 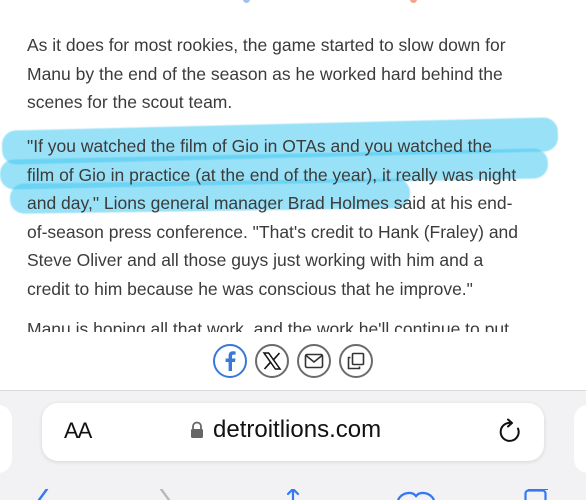 What do you see at coordinates (293, 361) in the screenshot?
I see `share-bar` at bounding box center [293, 361].